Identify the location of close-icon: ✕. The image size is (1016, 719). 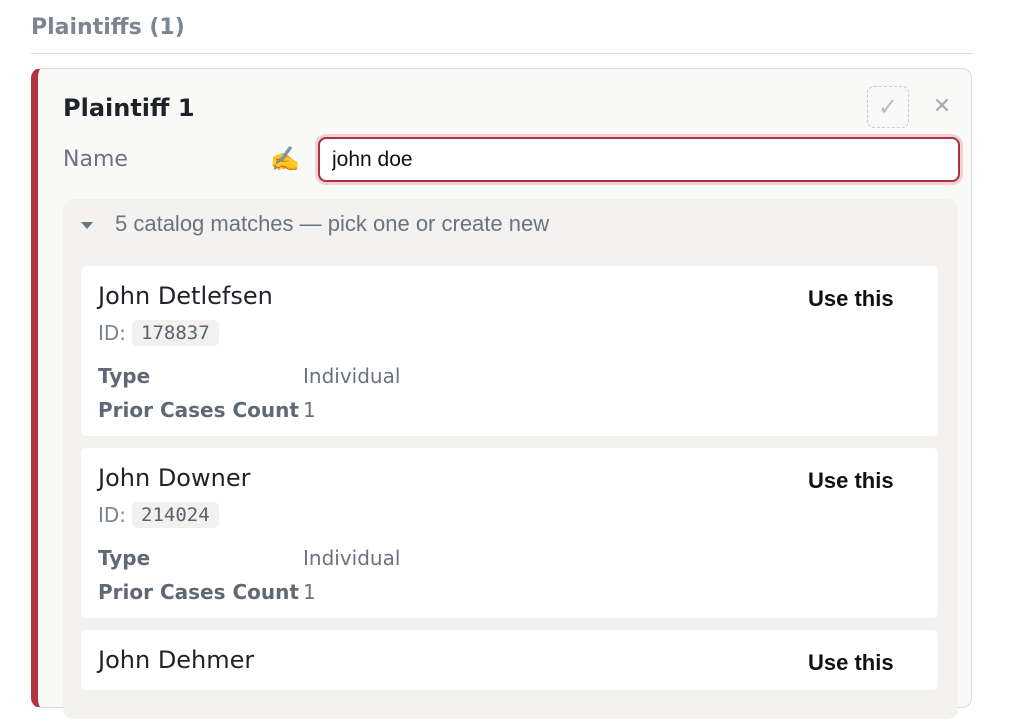
(942, 106).